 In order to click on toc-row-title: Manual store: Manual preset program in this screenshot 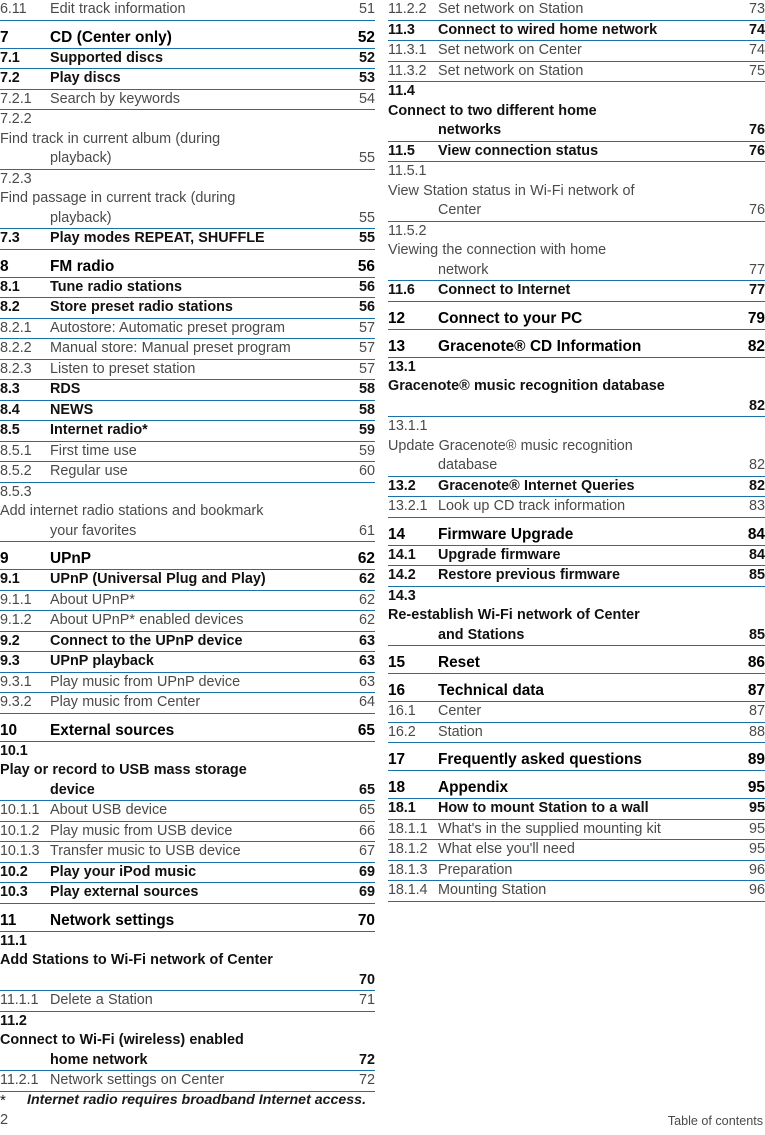, I will do `click(170, 348)`.